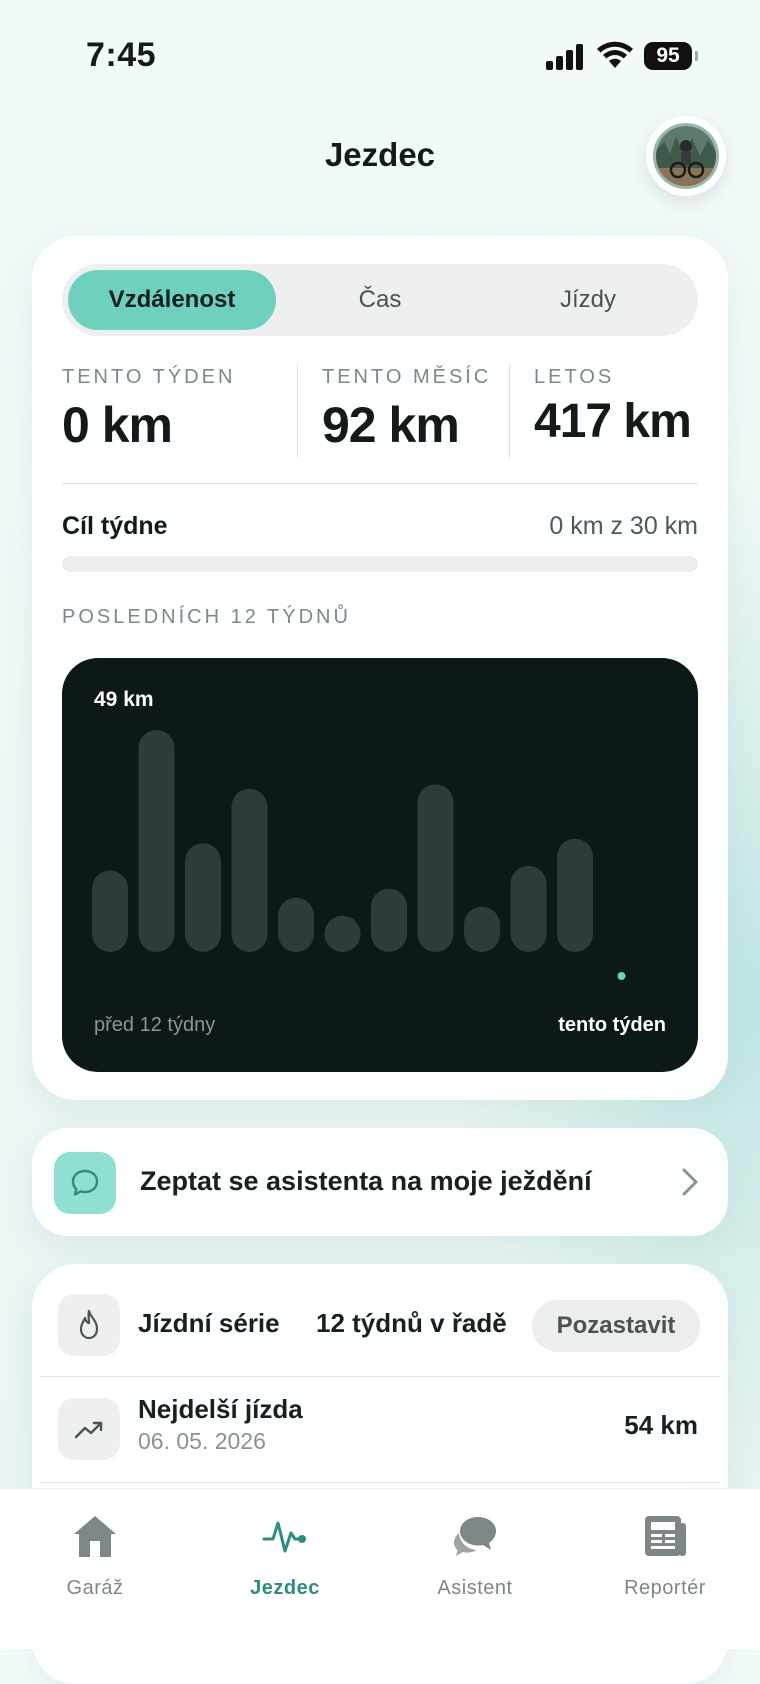  I want to click on stat-year-value: 417 km, so click(613, 421).